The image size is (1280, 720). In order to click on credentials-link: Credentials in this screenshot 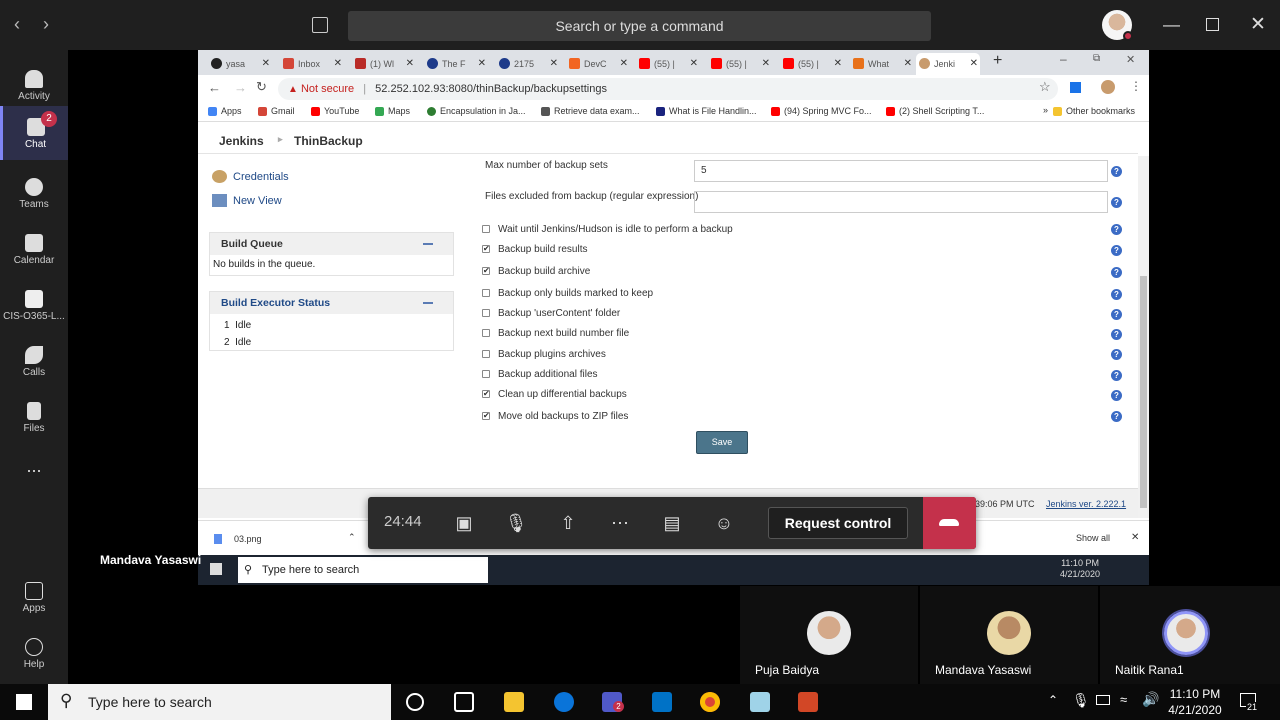, I will do `click(250, 176)`.